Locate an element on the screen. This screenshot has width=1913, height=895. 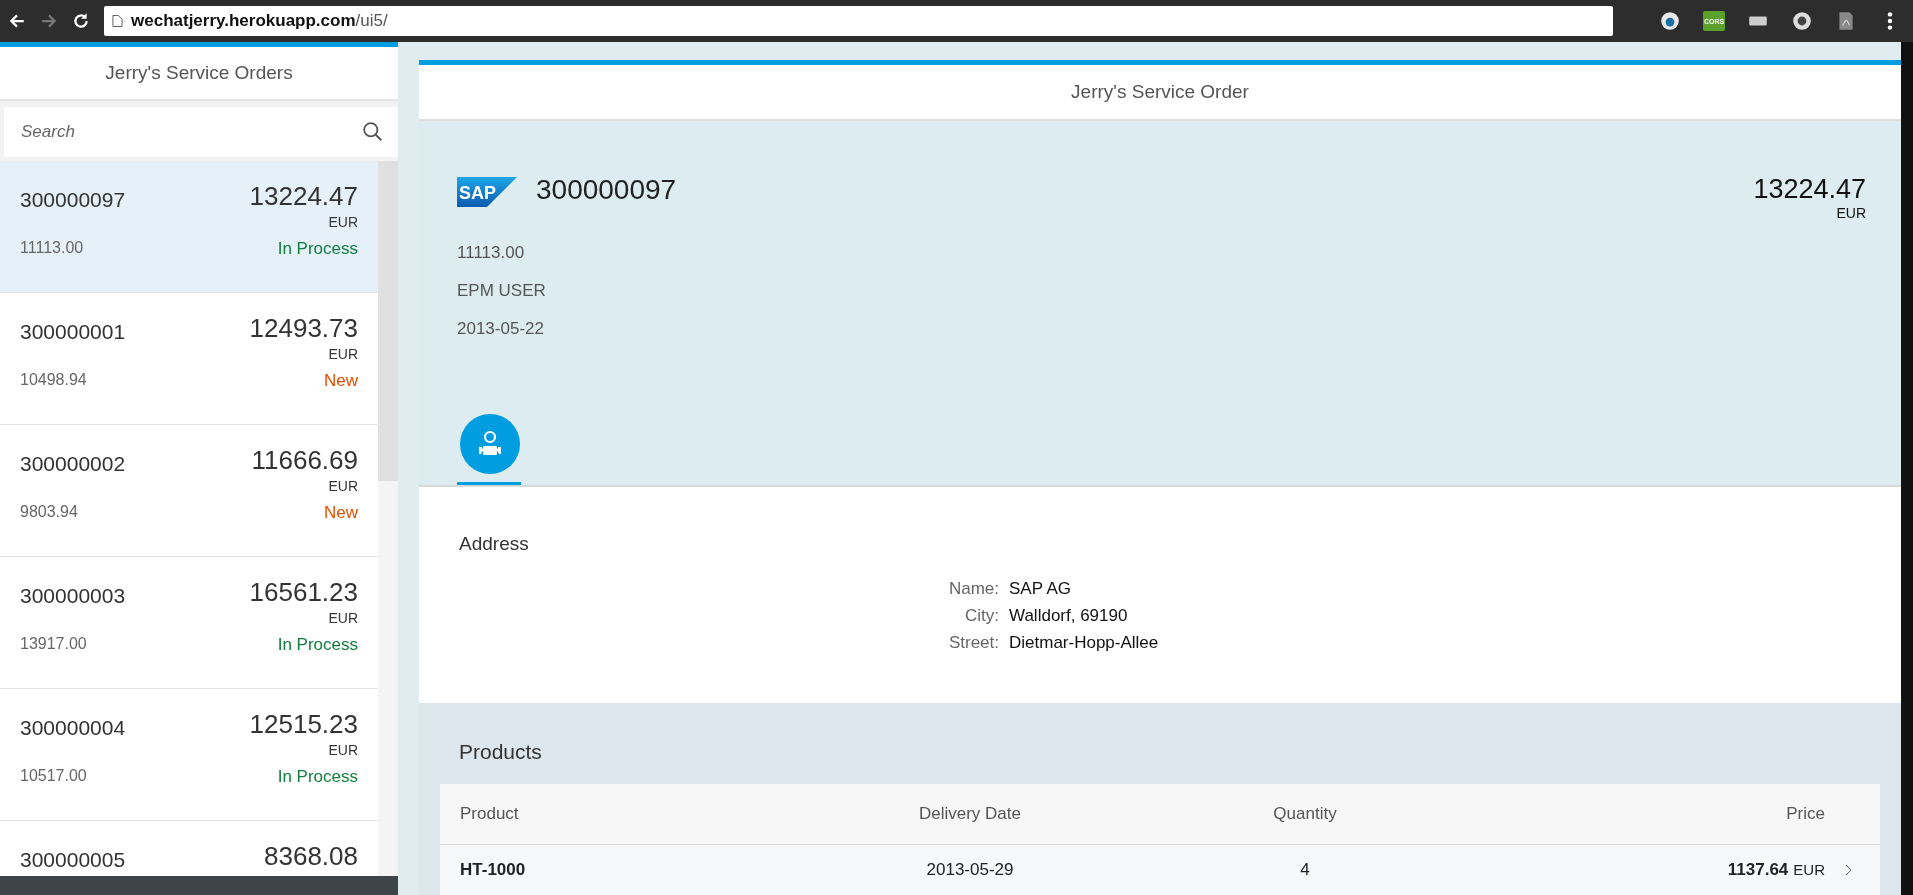
net-amount: 10517.00 is located at coordinates (53, 776).